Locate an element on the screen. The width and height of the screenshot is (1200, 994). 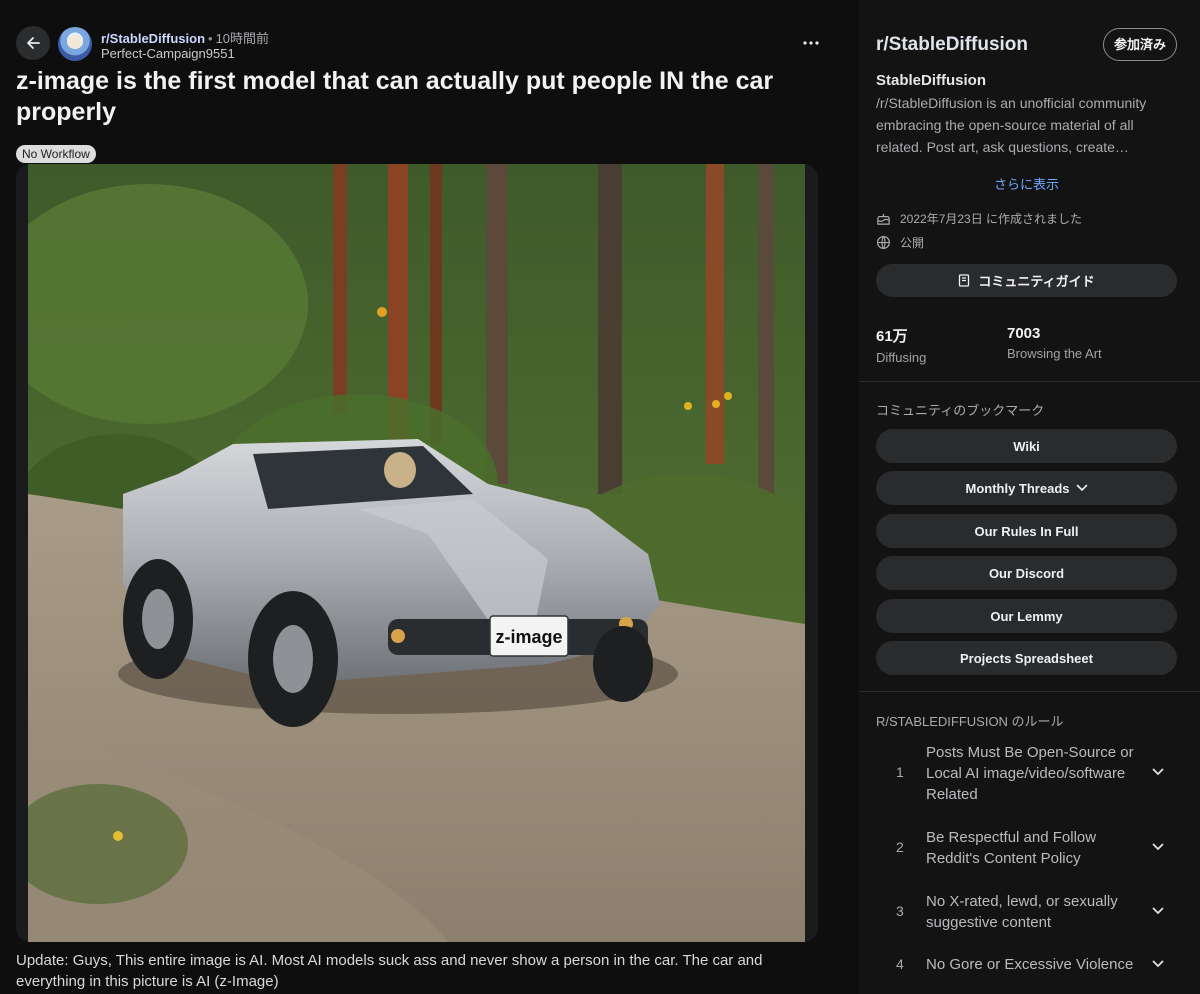
globe-icon is located at coordinates (883, 242).